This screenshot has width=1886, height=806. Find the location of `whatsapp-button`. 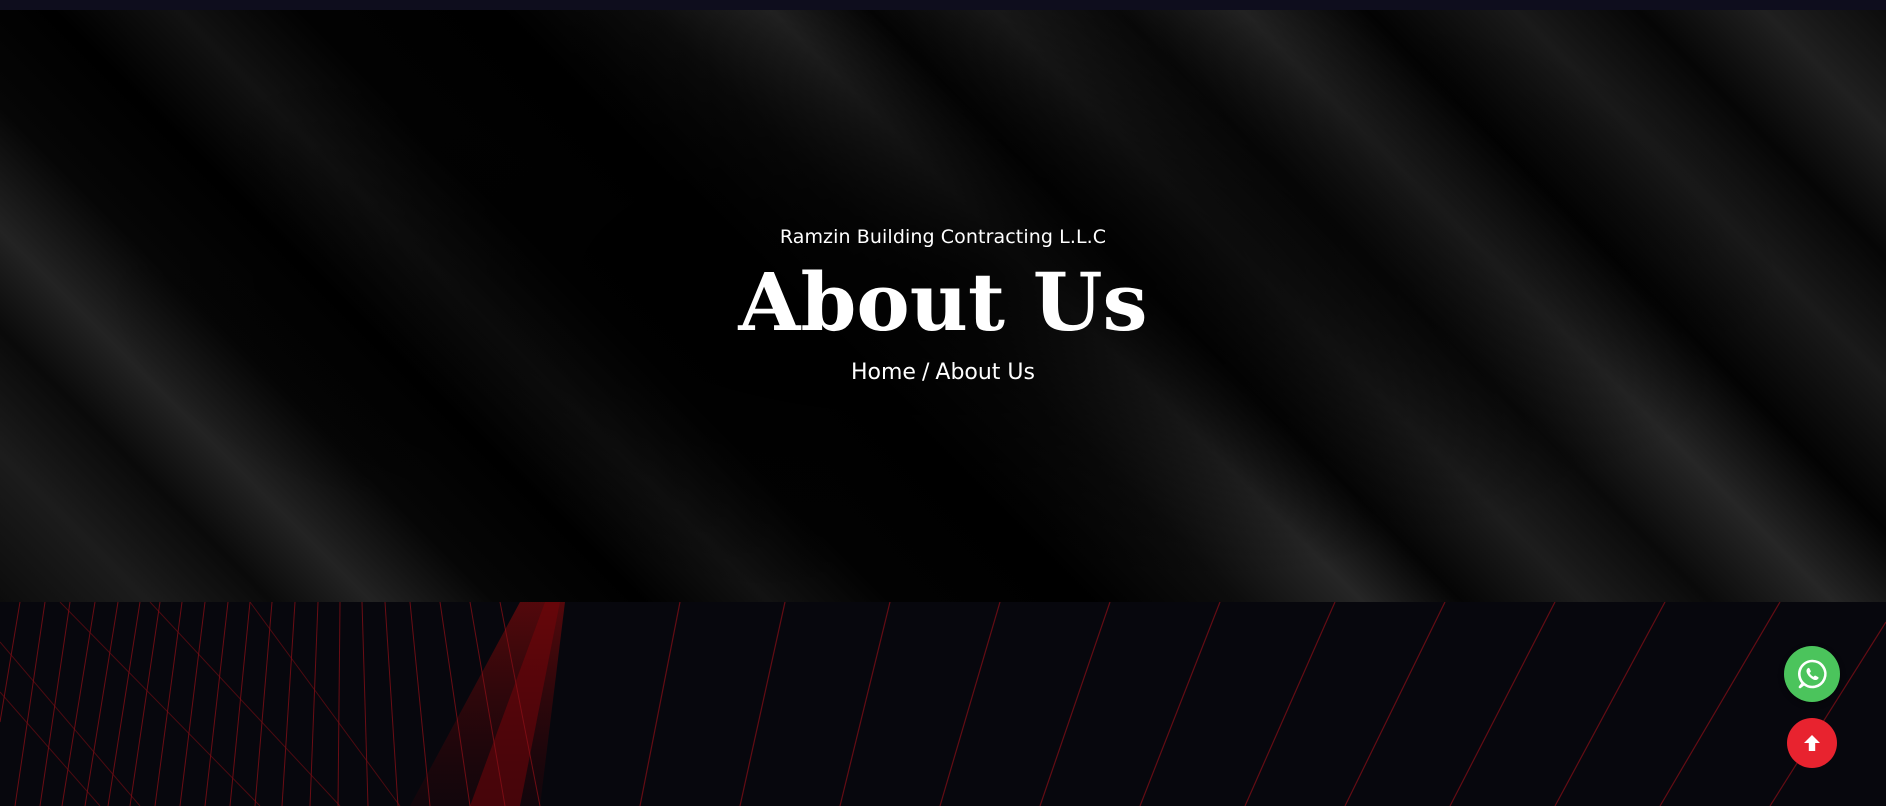

whatsapp-button is located at coordinates (1812, 674).